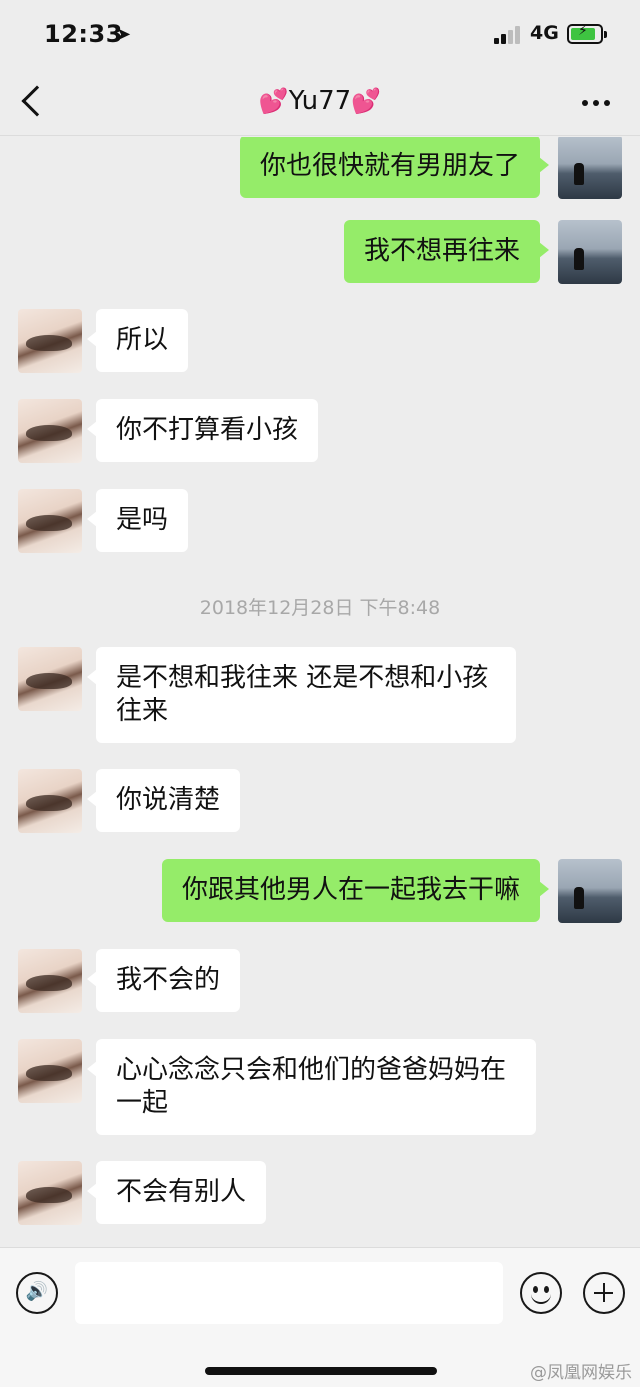 Image resolution: width=640 pixels, height=1387 pixels. What do you see at coordinates (176, 1192) in the screenshot?
I see `received-message: 不会有别人` at bounding box center [176, 1192].